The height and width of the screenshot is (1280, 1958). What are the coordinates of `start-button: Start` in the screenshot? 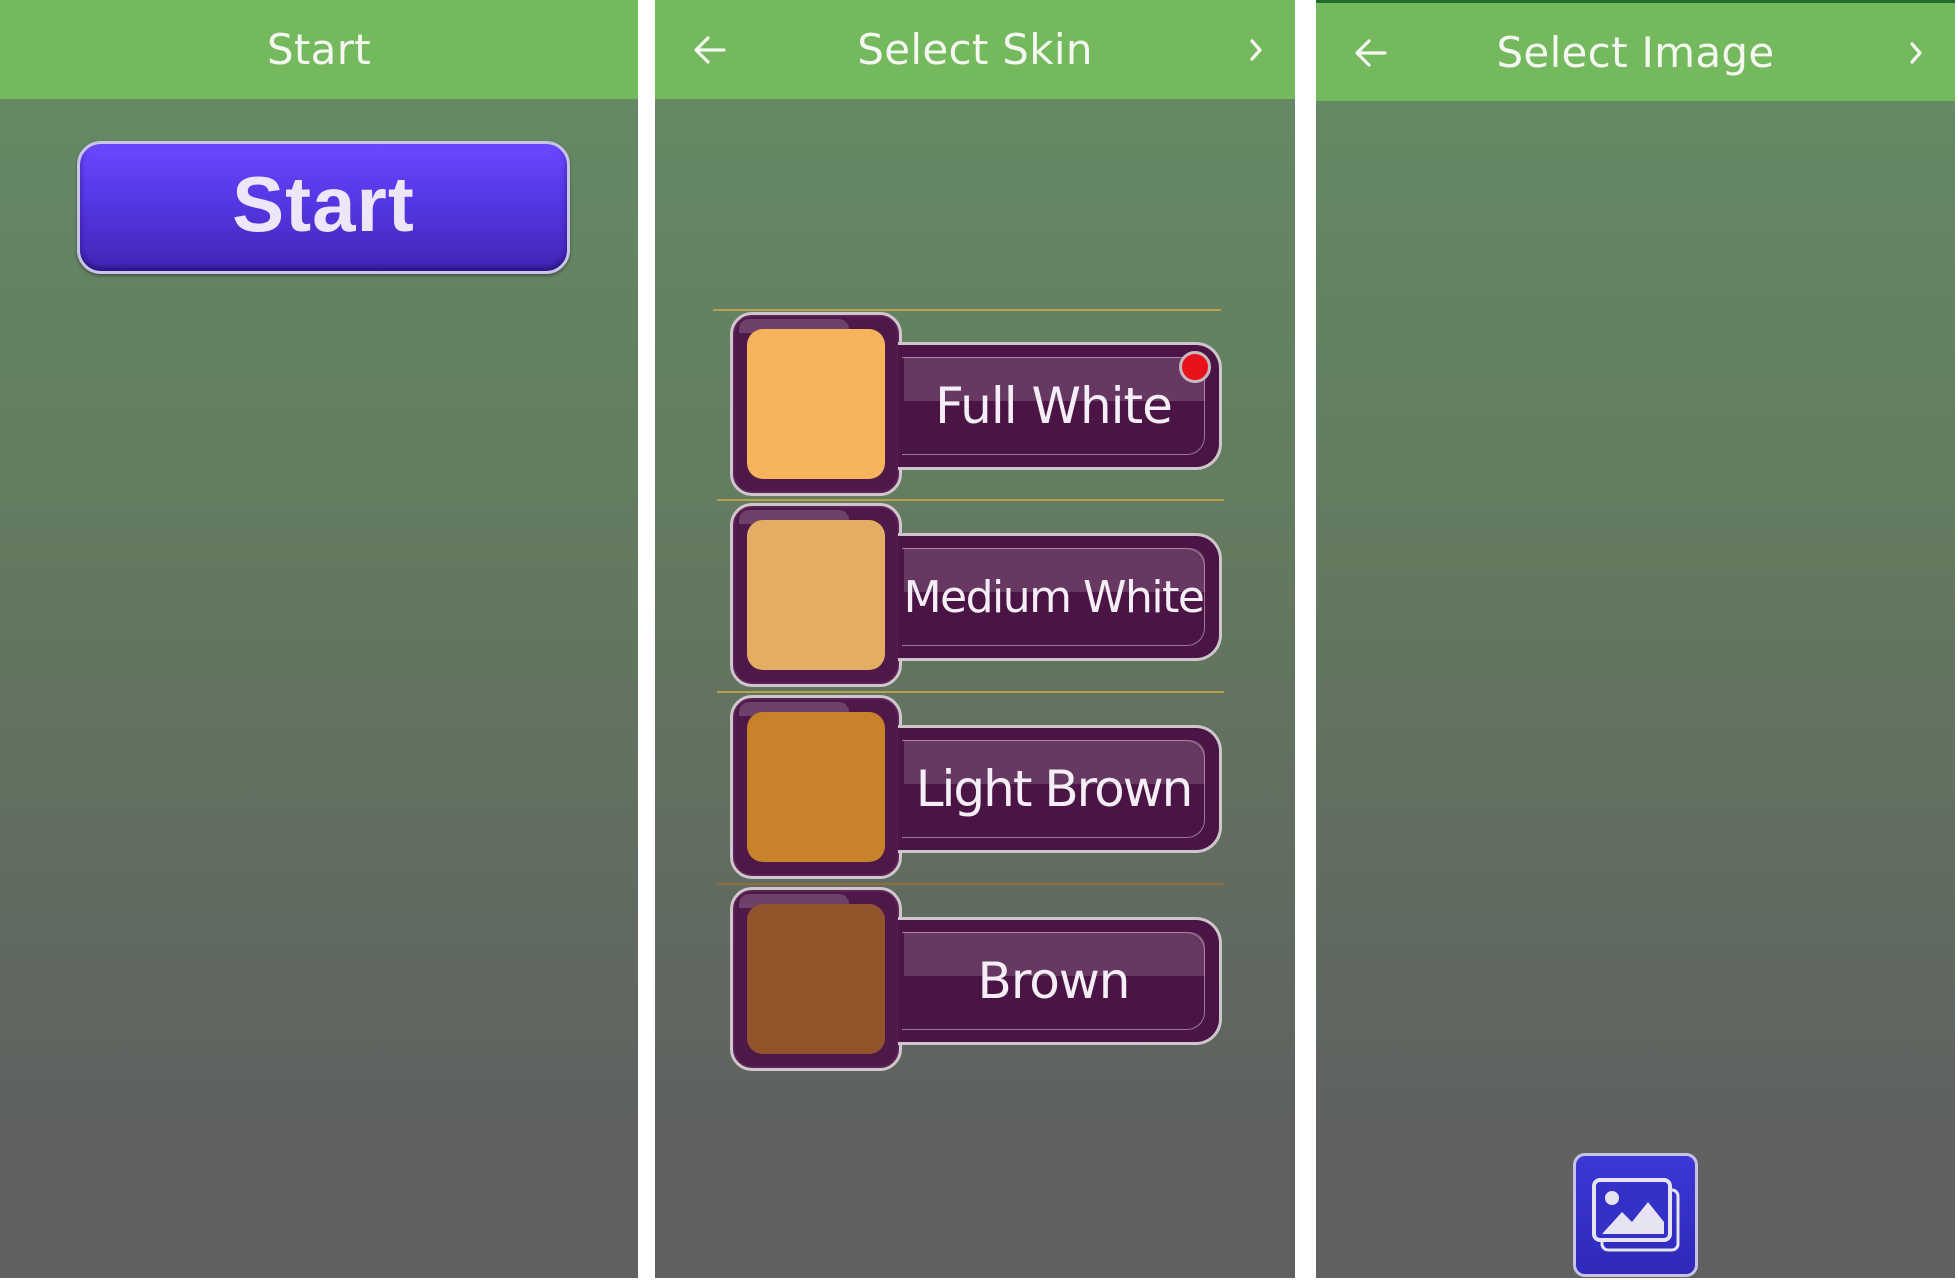 It's located at (323, 207).